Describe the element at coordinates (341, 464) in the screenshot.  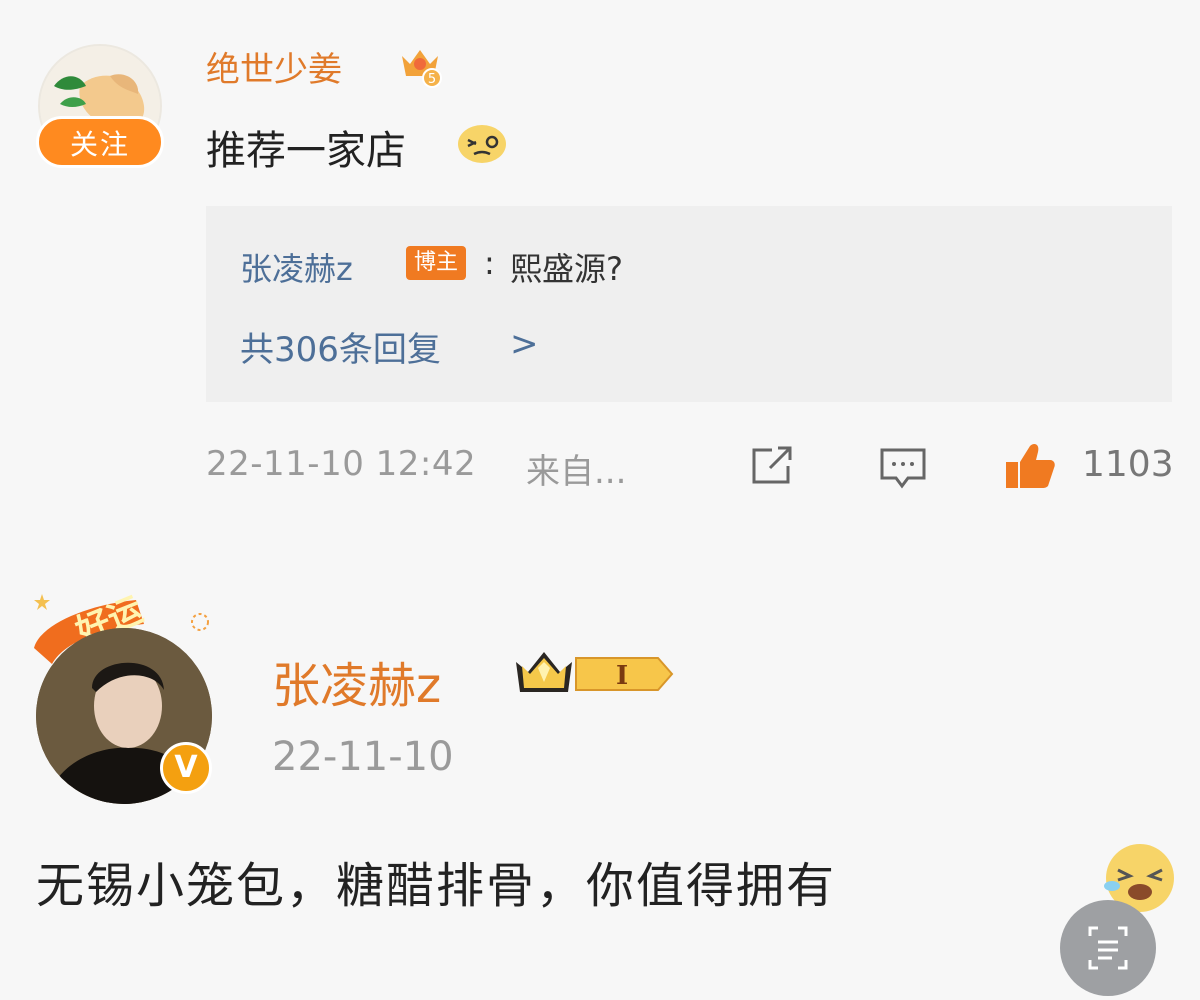
I see `comment-timestamp: 22-11-10 12:42` at that location.